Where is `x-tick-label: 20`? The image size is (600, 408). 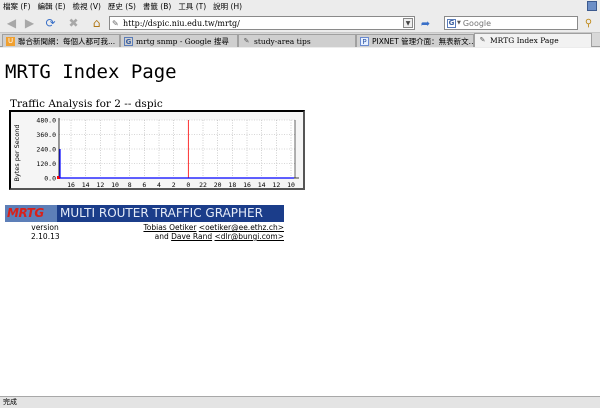
x-tick-label: 20 is located at coordinates (218, 184).